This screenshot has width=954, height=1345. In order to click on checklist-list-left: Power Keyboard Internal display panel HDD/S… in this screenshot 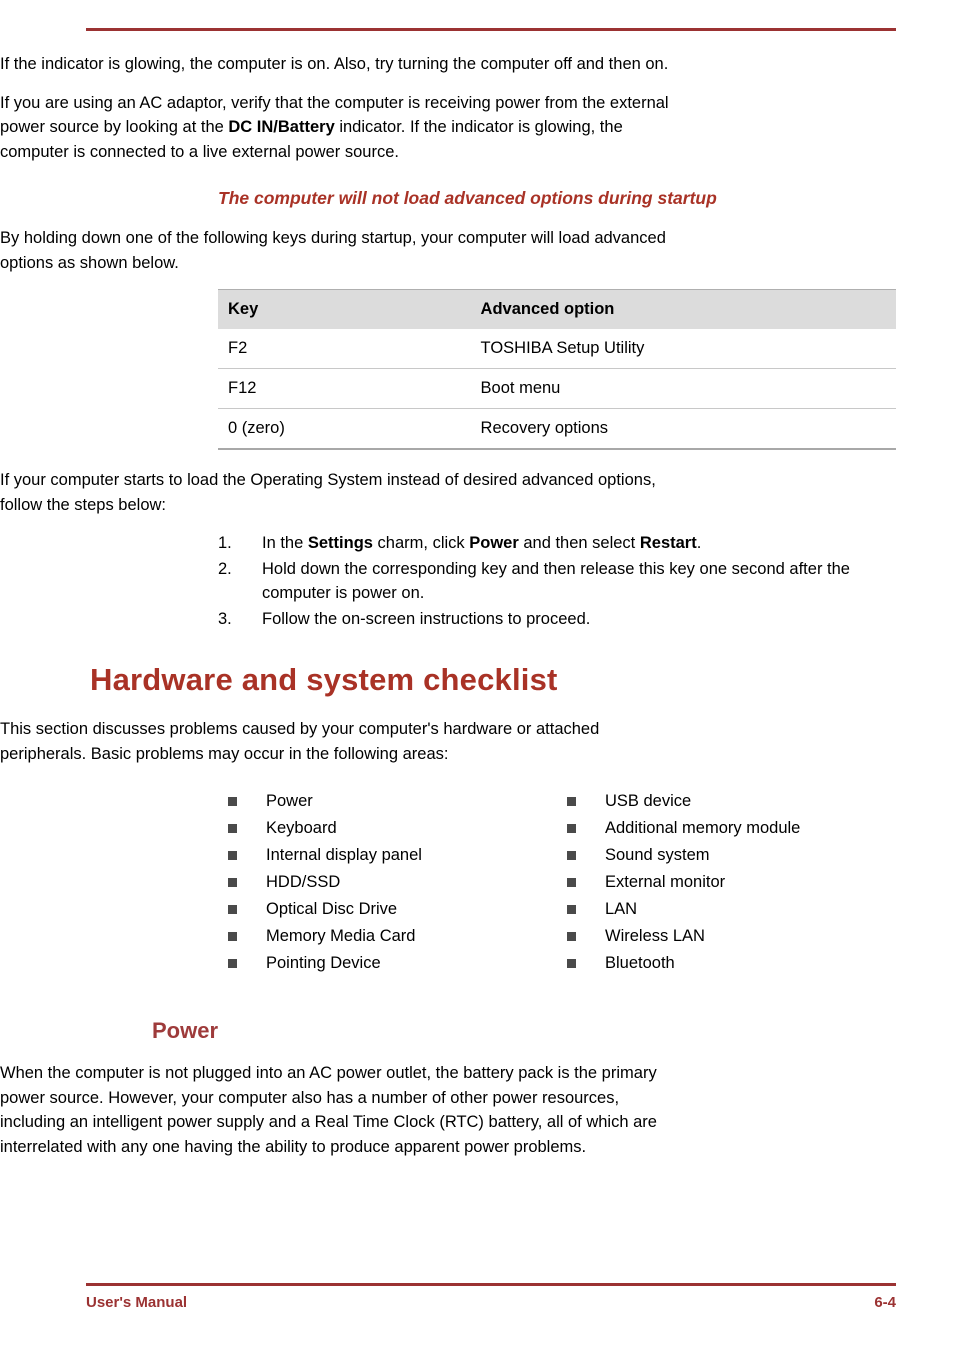, I will do `click(387, 882)`.